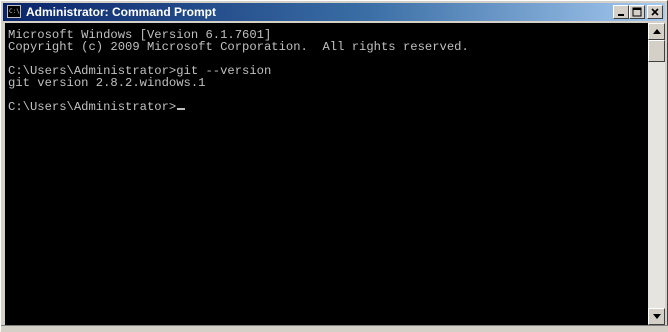  I want to click on vertical-scrollbar, so click(656, 174).